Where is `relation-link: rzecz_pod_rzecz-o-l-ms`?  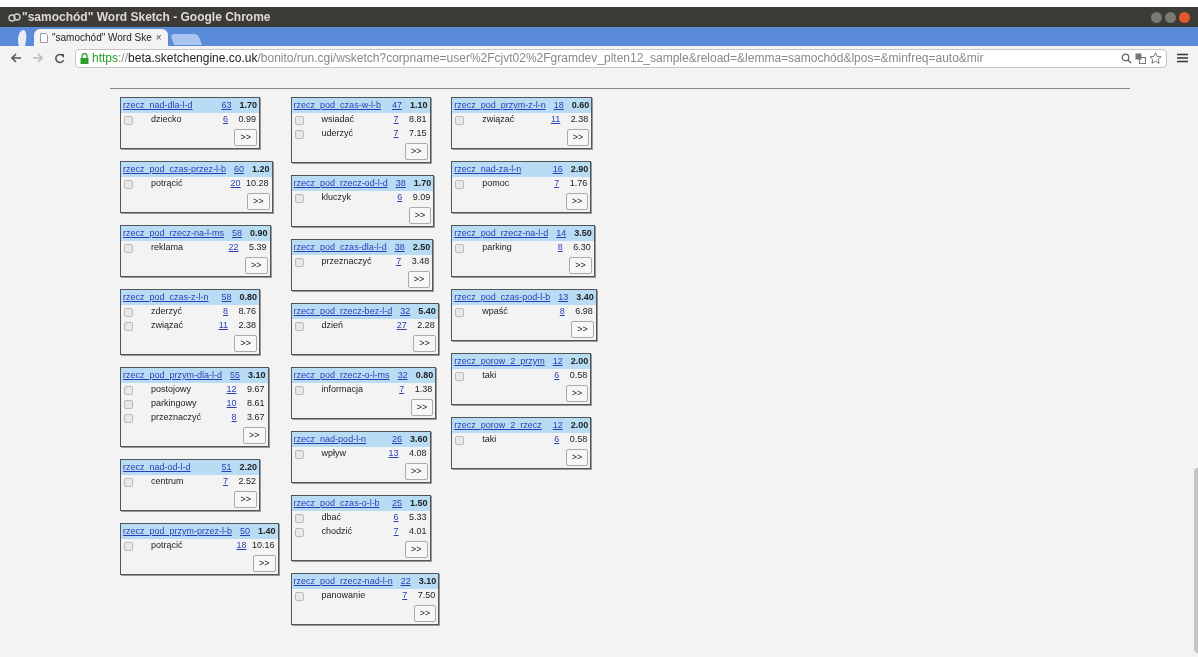 relation-link: rzecz_pod_rzecz-o-l-ms is located at coordinates (341, 375).